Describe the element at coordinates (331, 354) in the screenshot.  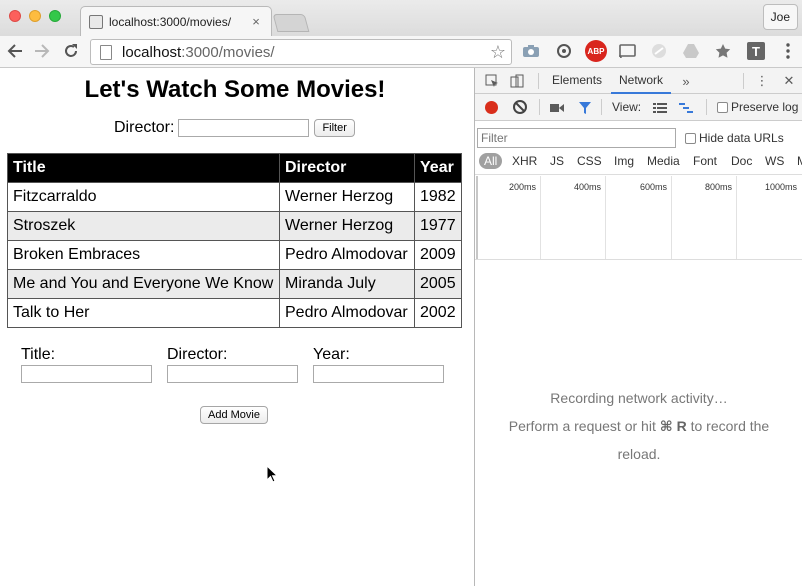
I see `add-year-label: Year:` at that location.